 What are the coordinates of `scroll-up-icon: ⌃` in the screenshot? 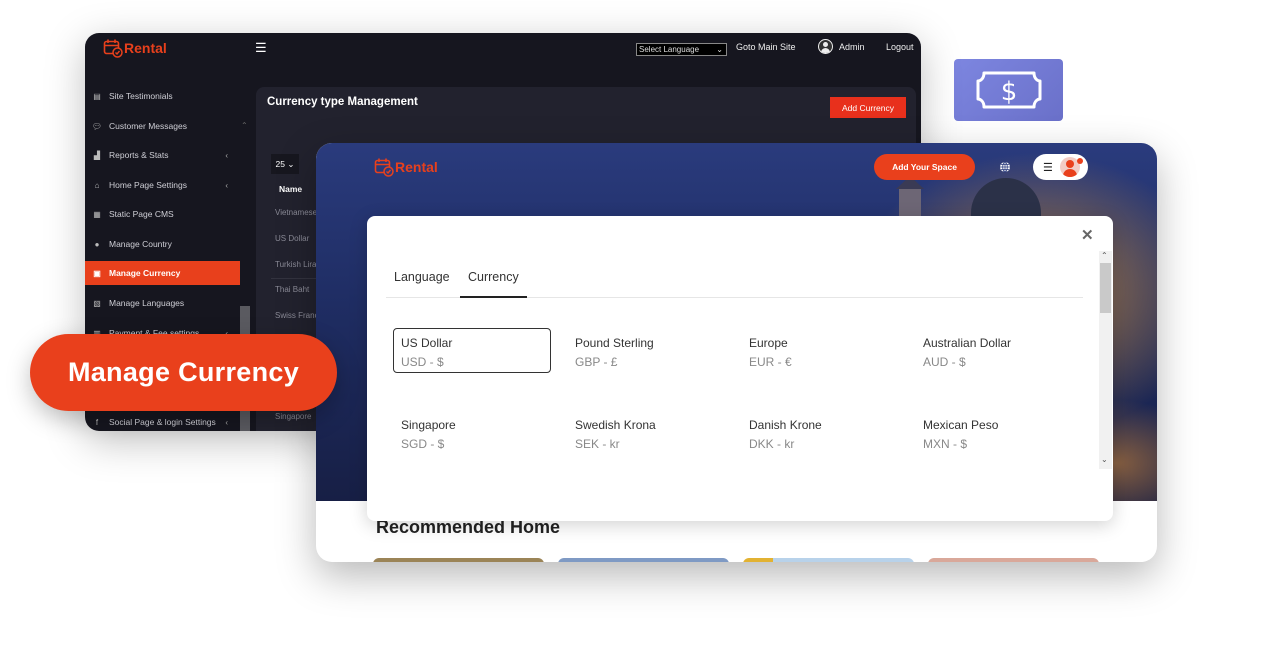 It's located at (1104, 255).